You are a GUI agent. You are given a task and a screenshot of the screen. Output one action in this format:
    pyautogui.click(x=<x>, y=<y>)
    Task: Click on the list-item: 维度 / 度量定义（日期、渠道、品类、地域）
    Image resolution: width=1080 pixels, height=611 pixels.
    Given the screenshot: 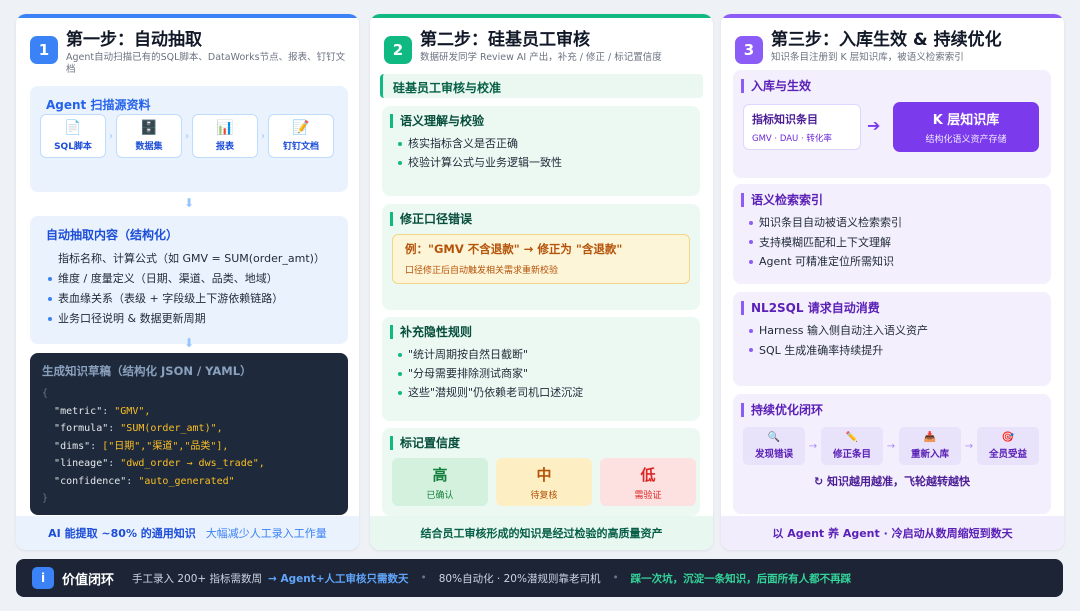 What is the action you would take?
    pyautogui.click(x=198, y=279)
    